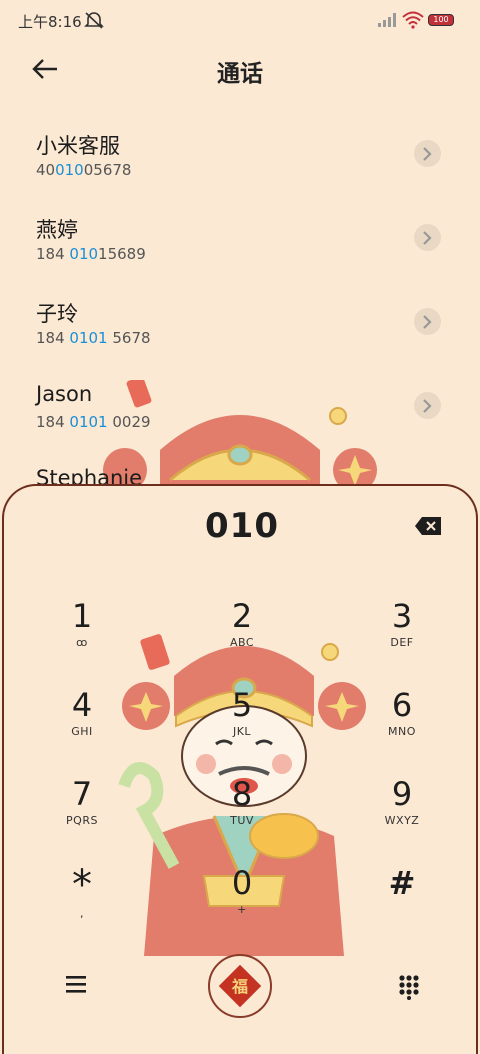 This screenshot has height=1054, width=480. Describe the element at coordinates (402, 635) in the screenshot. I see `key-3: 3 DEF` at that location.